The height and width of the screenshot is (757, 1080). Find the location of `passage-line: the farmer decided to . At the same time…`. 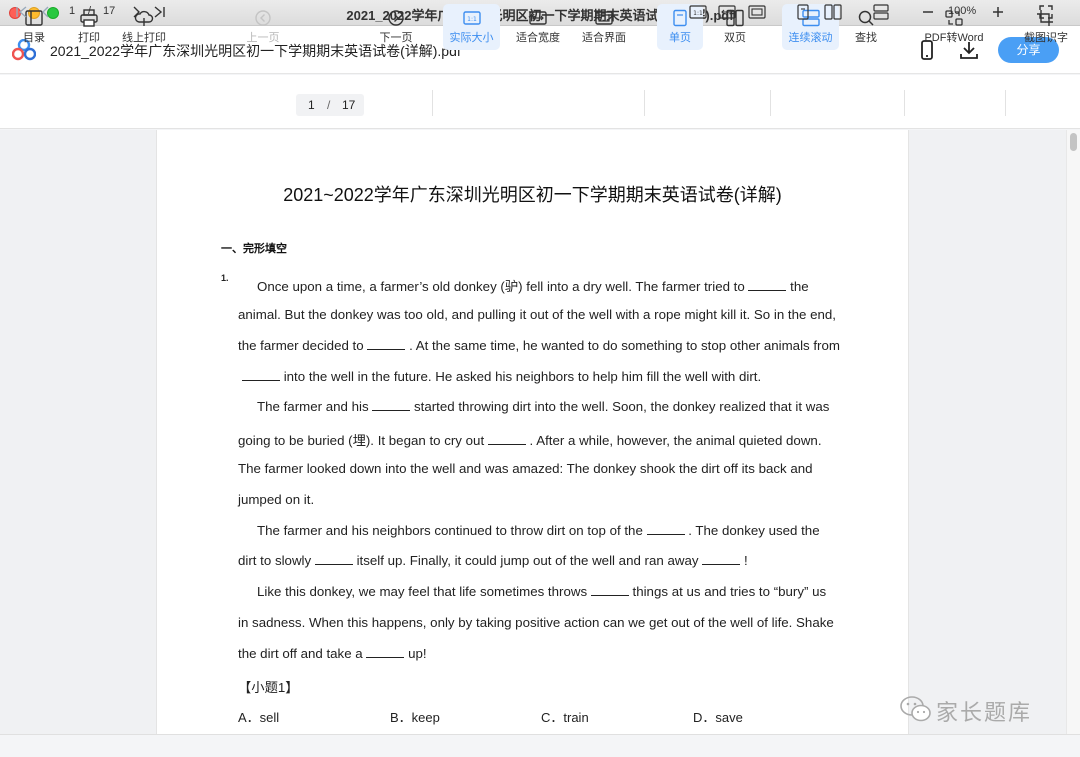

passage-line: the farmer decided to . At the same time… is located at coordinates (539, 345).